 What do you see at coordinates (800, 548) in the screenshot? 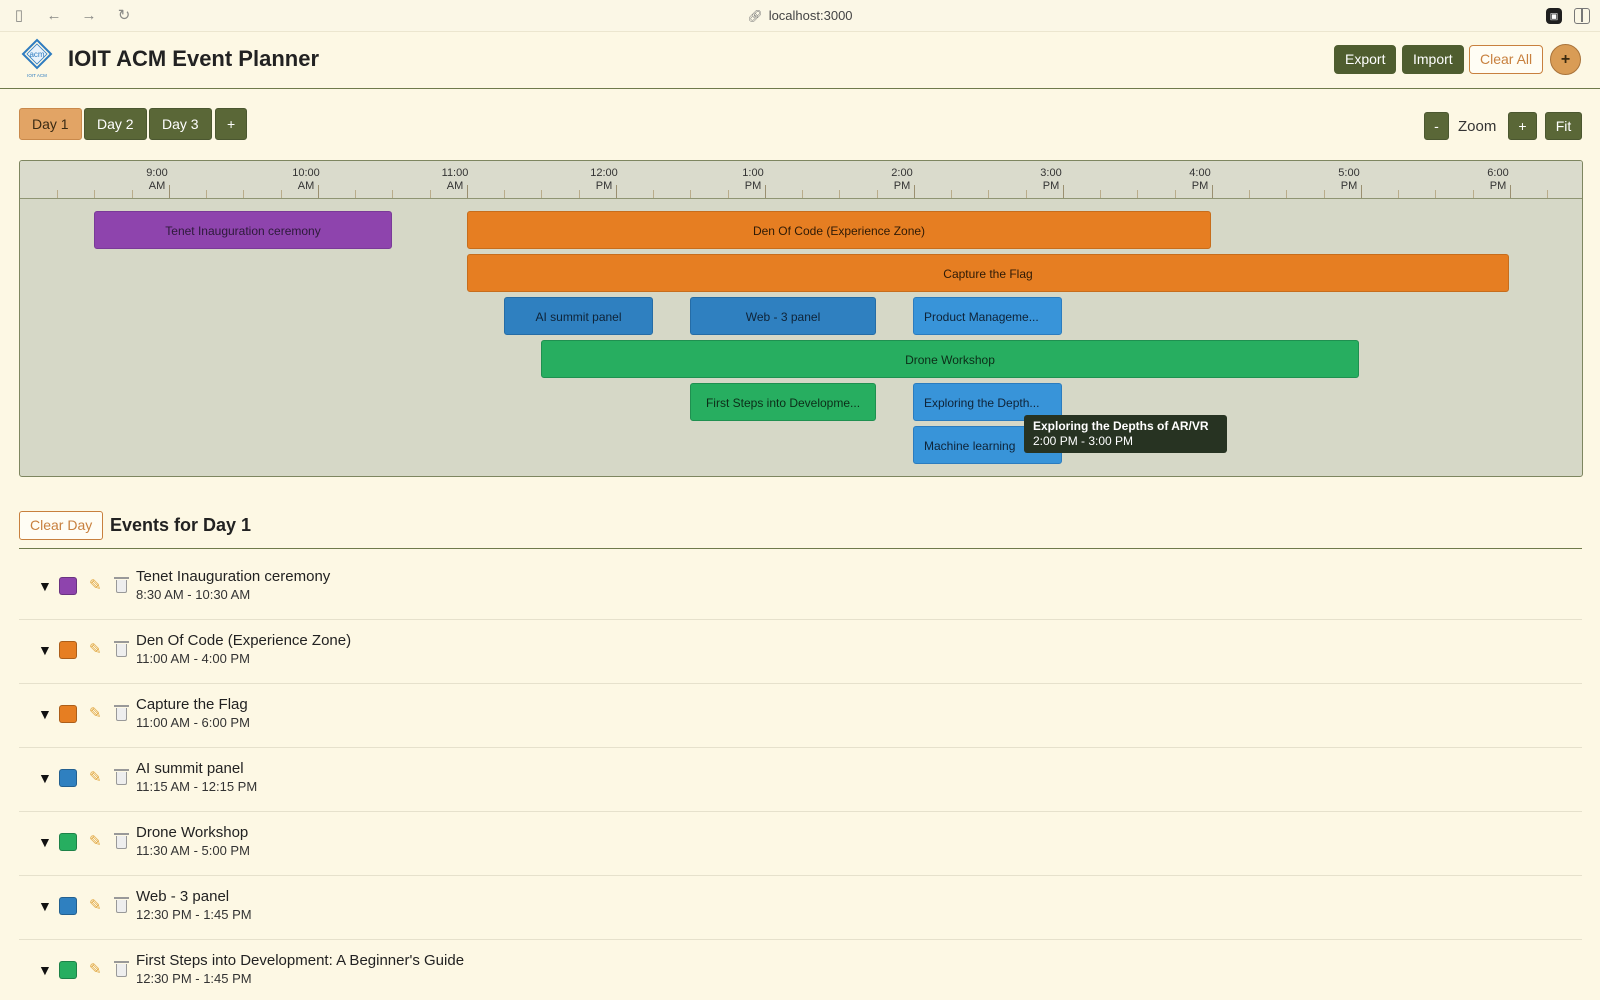
I see `divider` at bounding box center [800, 548].